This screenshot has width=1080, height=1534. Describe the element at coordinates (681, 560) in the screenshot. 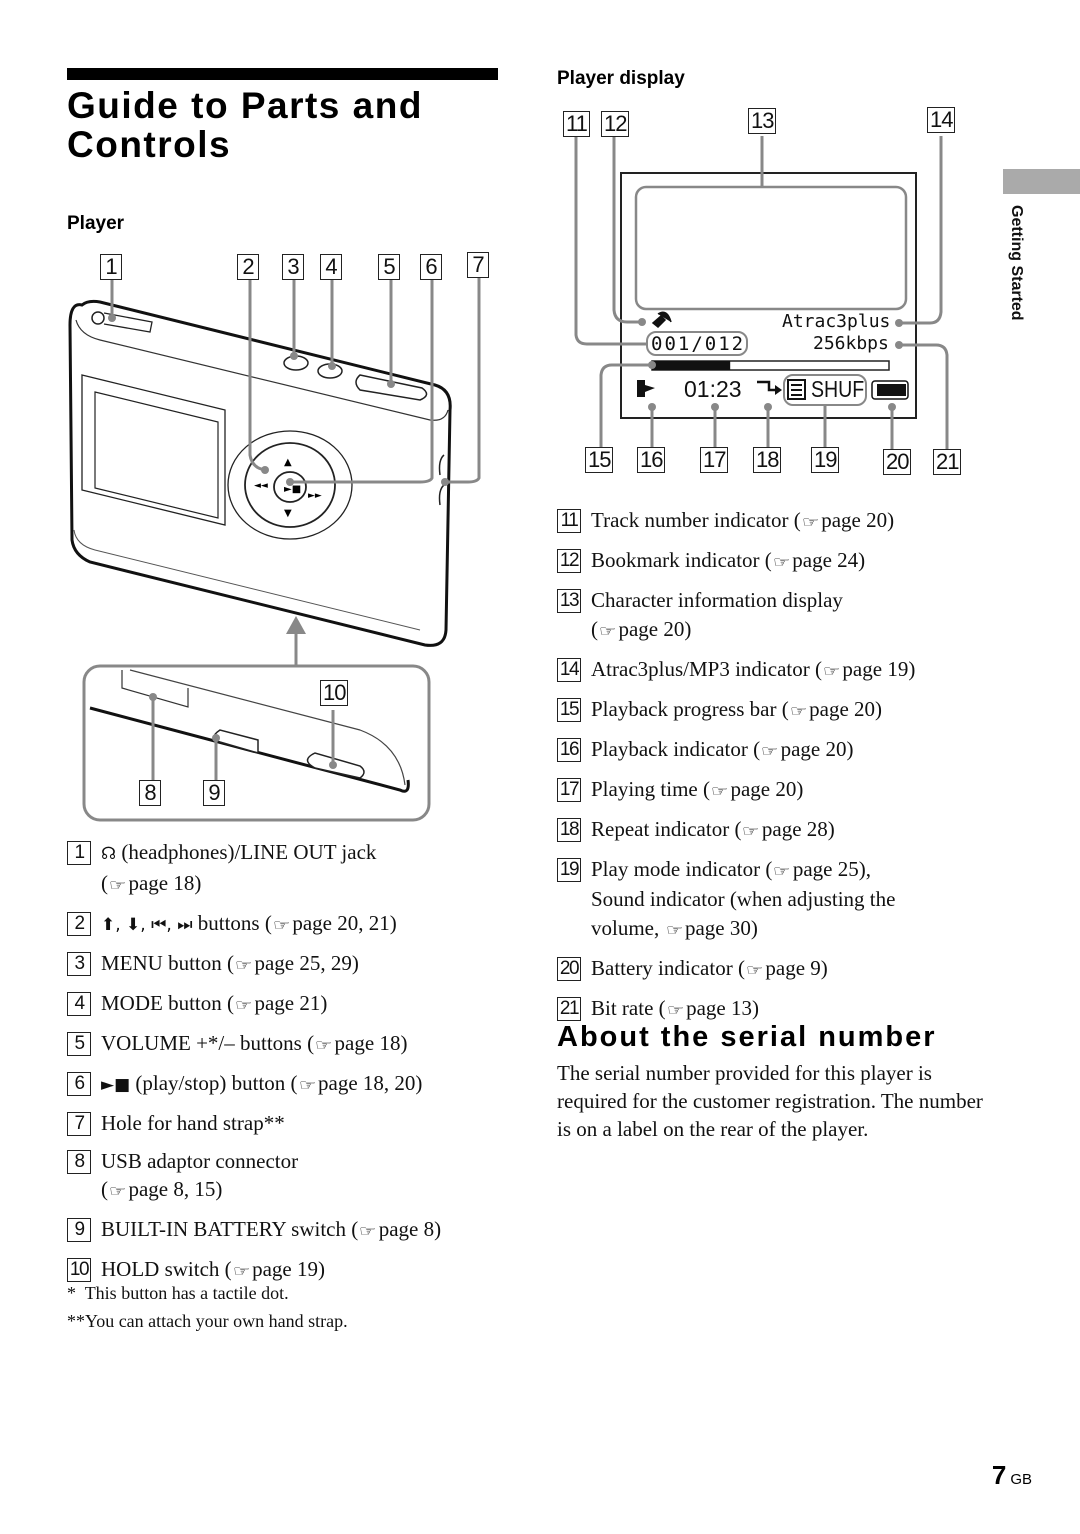

I see `item-text: Bookmark indicator (` at that location.